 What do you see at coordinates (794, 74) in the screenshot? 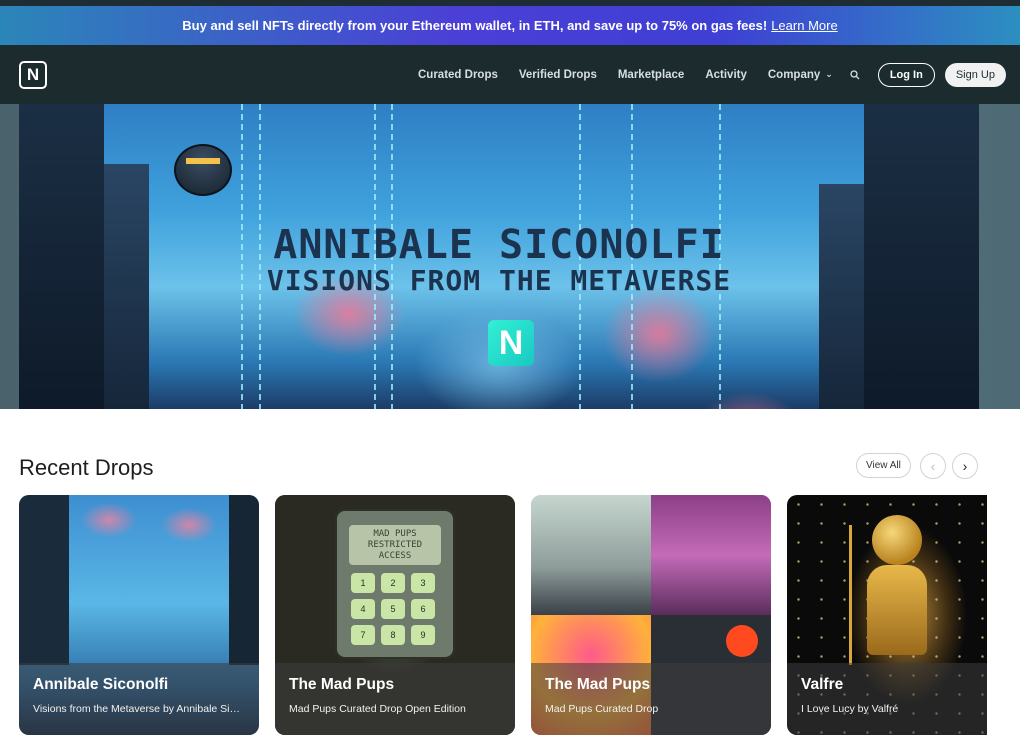
I see `nav-company-label: Company` at bounding box center [794, 74].